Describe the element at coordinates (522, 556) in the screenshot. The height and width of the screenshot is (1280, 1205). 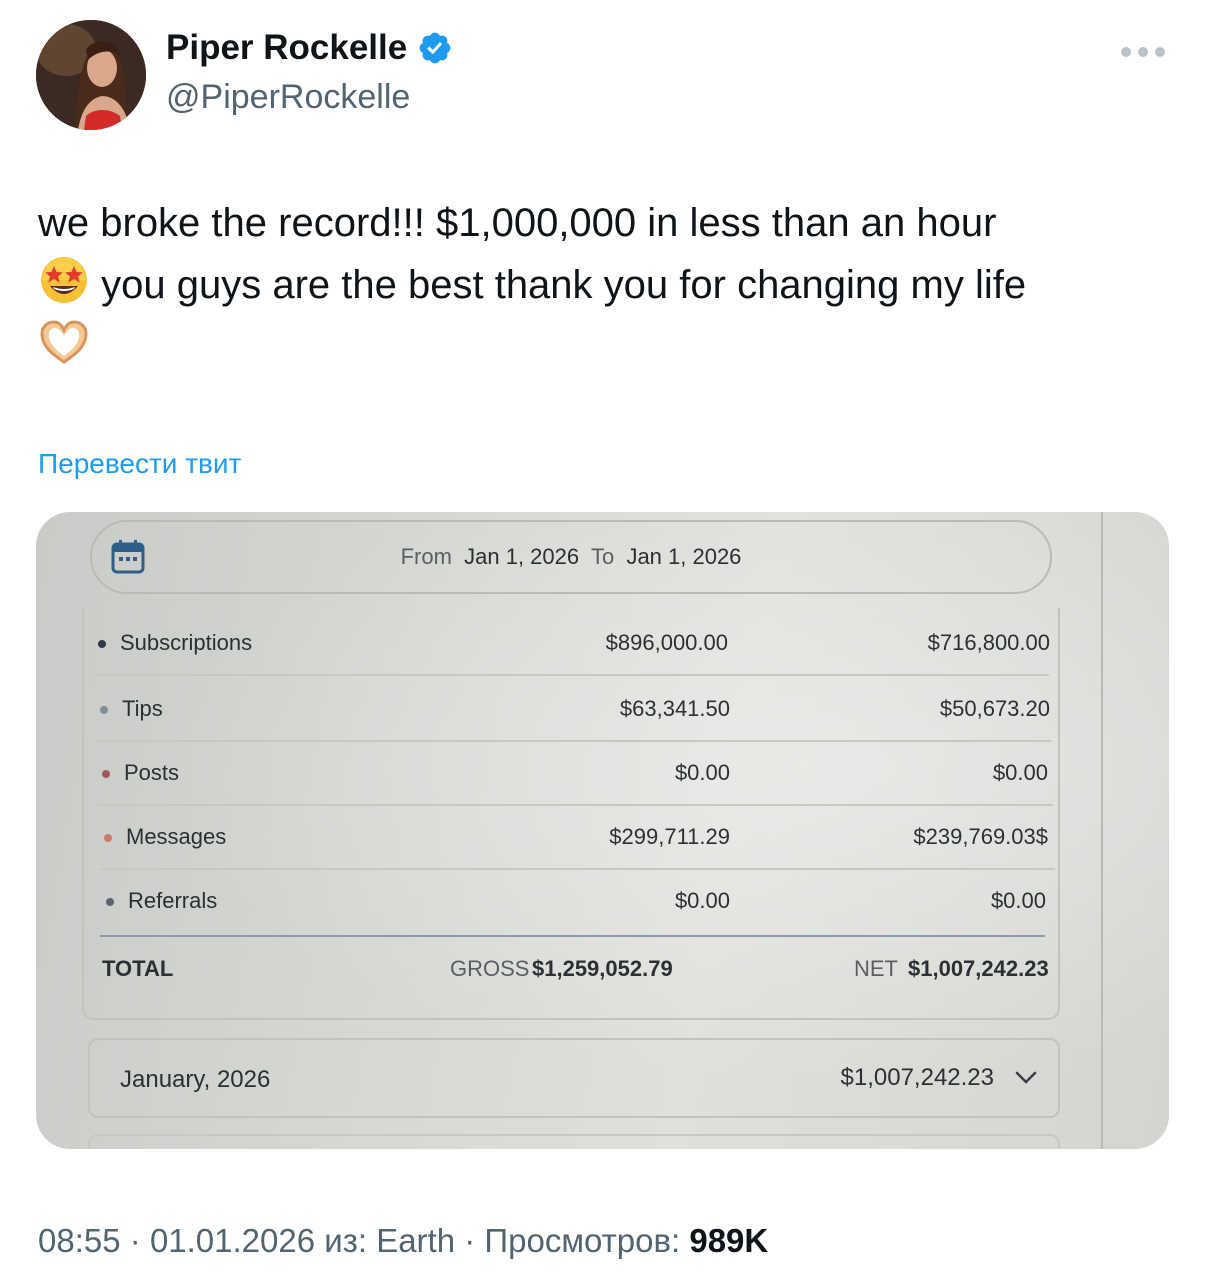
I see `from-date: Jan 1, 2026` at that location.